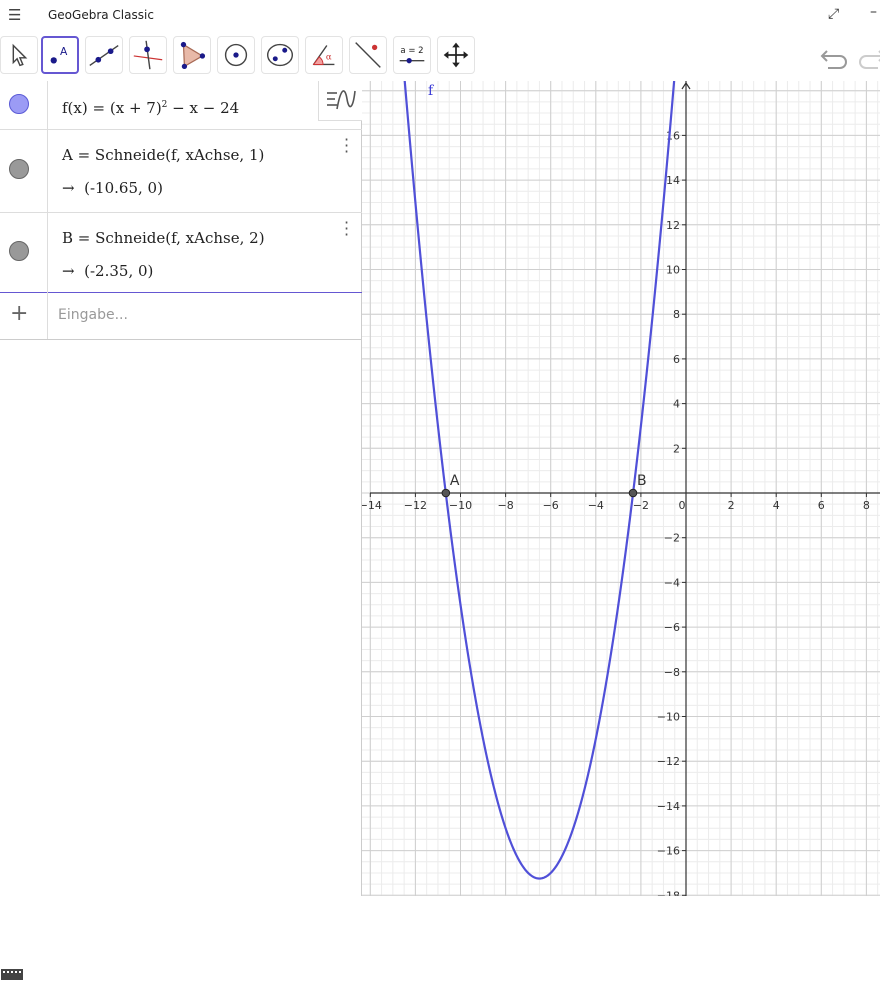  What do you see at coordinates (868, 58) in the screenshot?
I see `redo-icon` at bounding box center [868, 58].